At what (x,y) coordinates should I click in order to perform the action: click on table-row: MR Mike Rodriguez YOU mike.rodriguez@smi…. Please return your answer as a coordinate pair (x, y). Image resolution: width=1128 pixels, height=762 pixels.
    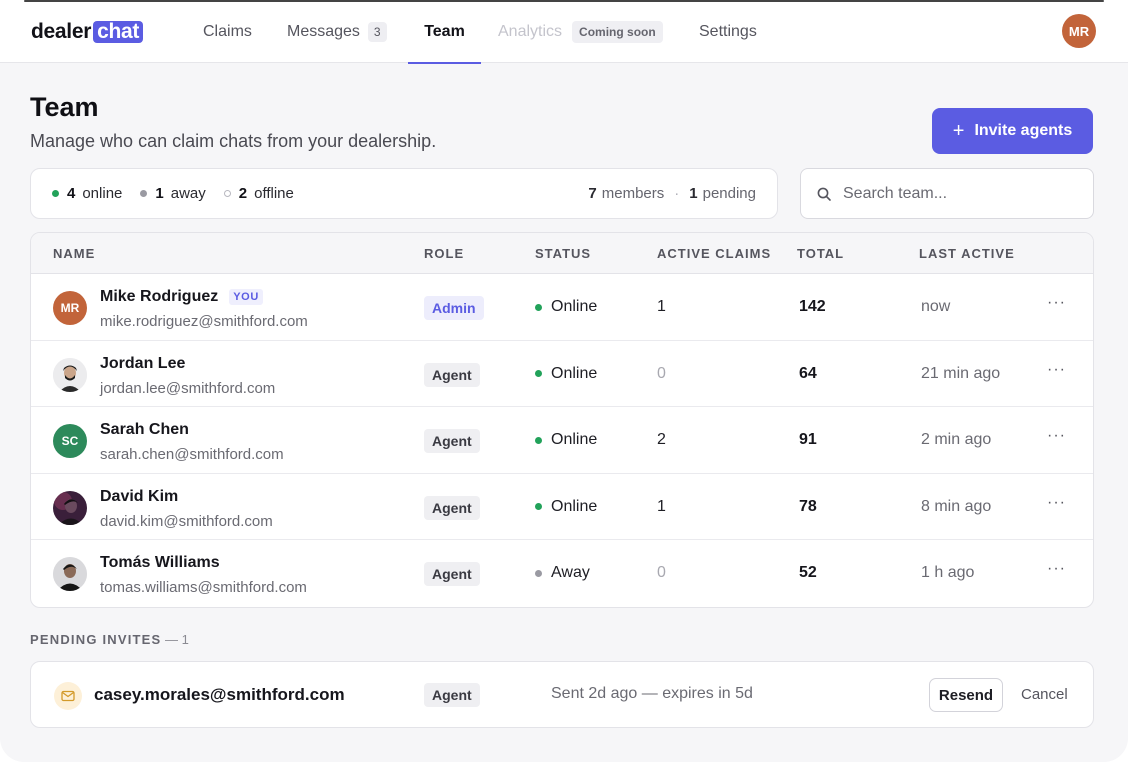
    Looking at the image, I should click on (562, 307).